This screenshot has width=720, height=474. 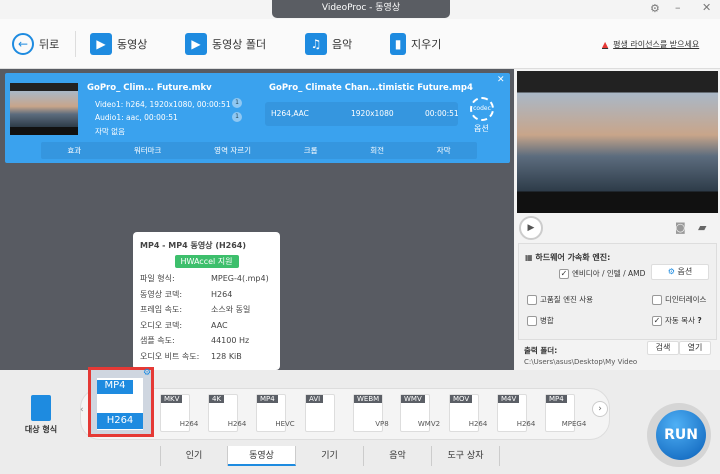 What do you see at coordinates (602, 273) in the screenshot?
I see `hw-vendor-checkbox: ✓ 엔비디아 / 인텔 / AMD` at bounding box center [602, 273].